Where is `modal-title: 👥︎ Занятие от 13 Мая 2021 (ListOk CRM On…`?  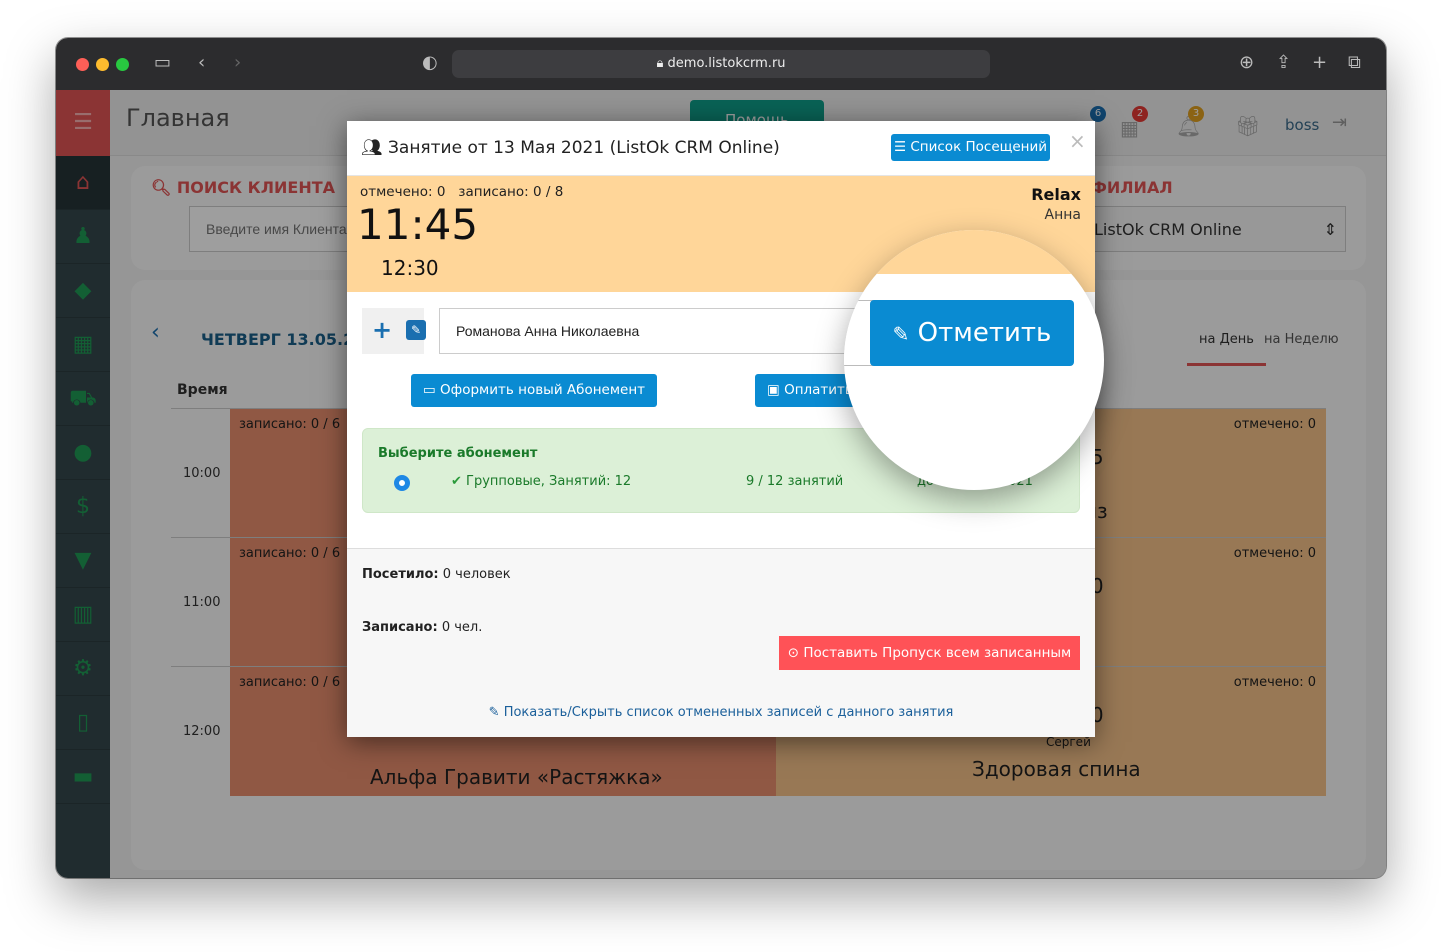
modal-title: 👥︎ Занятие от 13 Мая 2021 (ListOk CRM On… is located at coordinates (570, 148).